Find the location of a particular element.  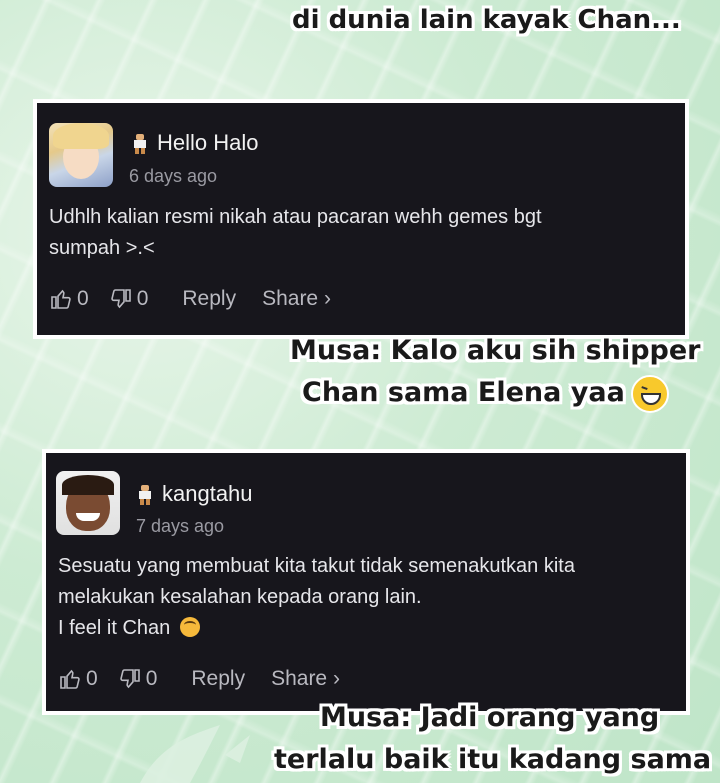

username: Hello Halo is located at coordinates (208, 142).